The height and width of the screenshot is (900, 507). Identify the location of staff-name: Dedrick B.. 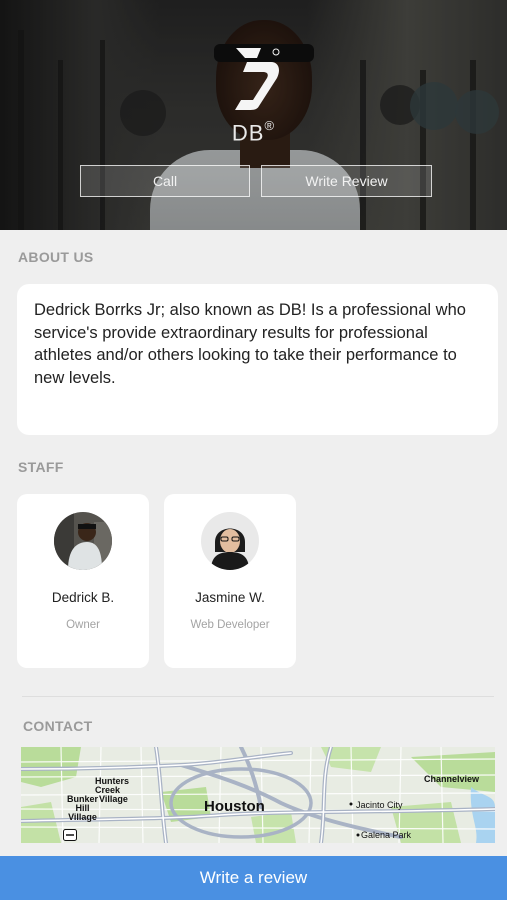
(83, 597).